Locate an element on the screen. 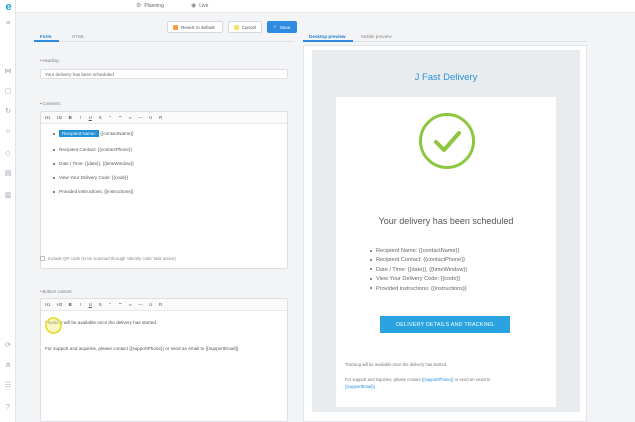 The width and height of the screenshot is (635, 422). preview-list-item: Date / Time: {{date}}, {{timeWindow}} is located at coordinates (418, 270).